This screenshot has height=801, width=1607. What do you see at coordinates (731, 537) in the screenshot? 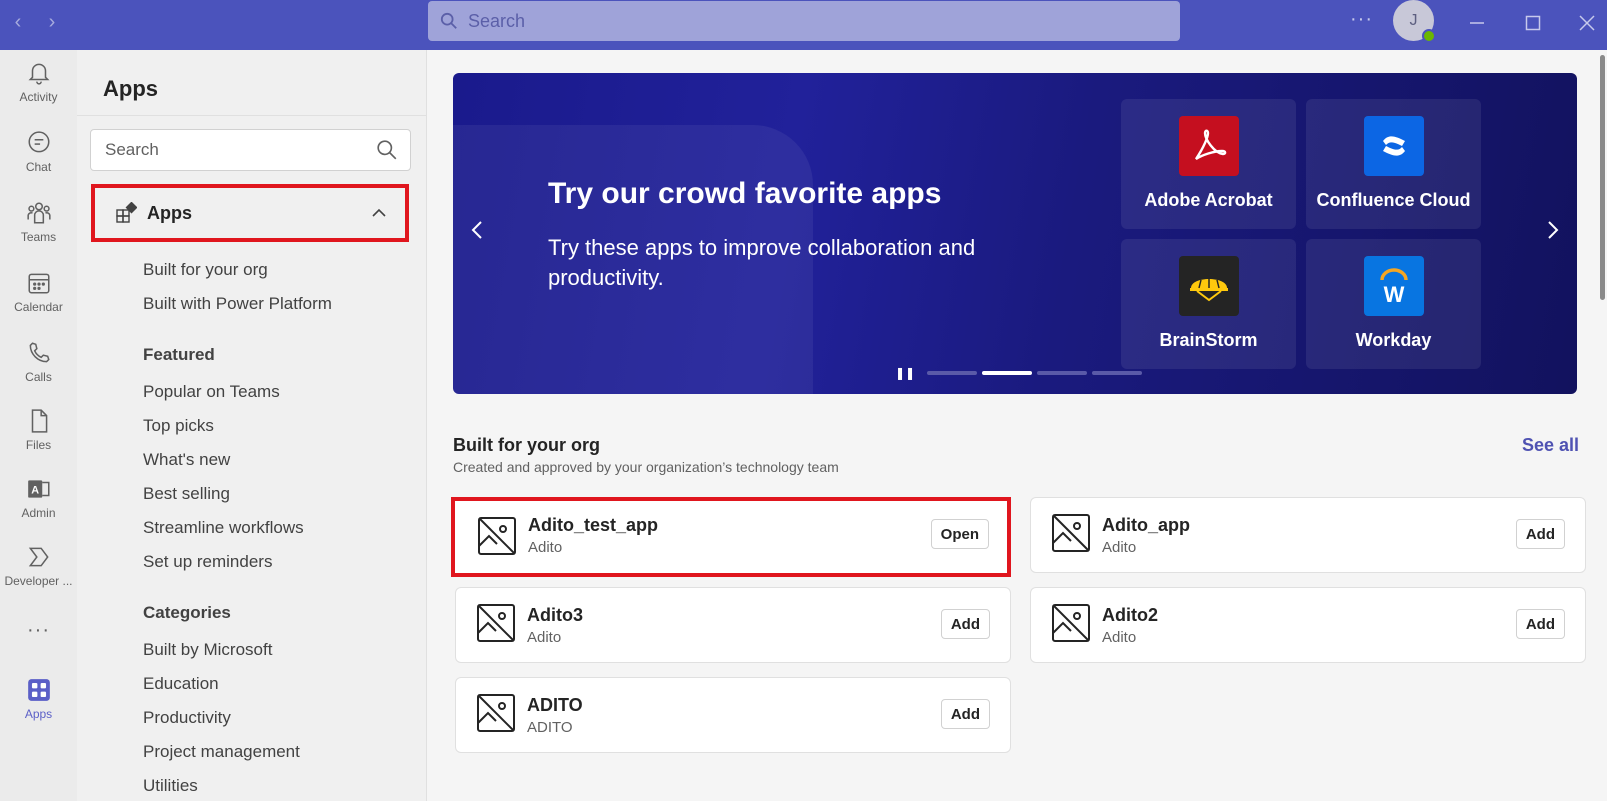
I see `app-card-adito-test-app: Adito_test_app Adito Open` at bounding box center [731, 537].